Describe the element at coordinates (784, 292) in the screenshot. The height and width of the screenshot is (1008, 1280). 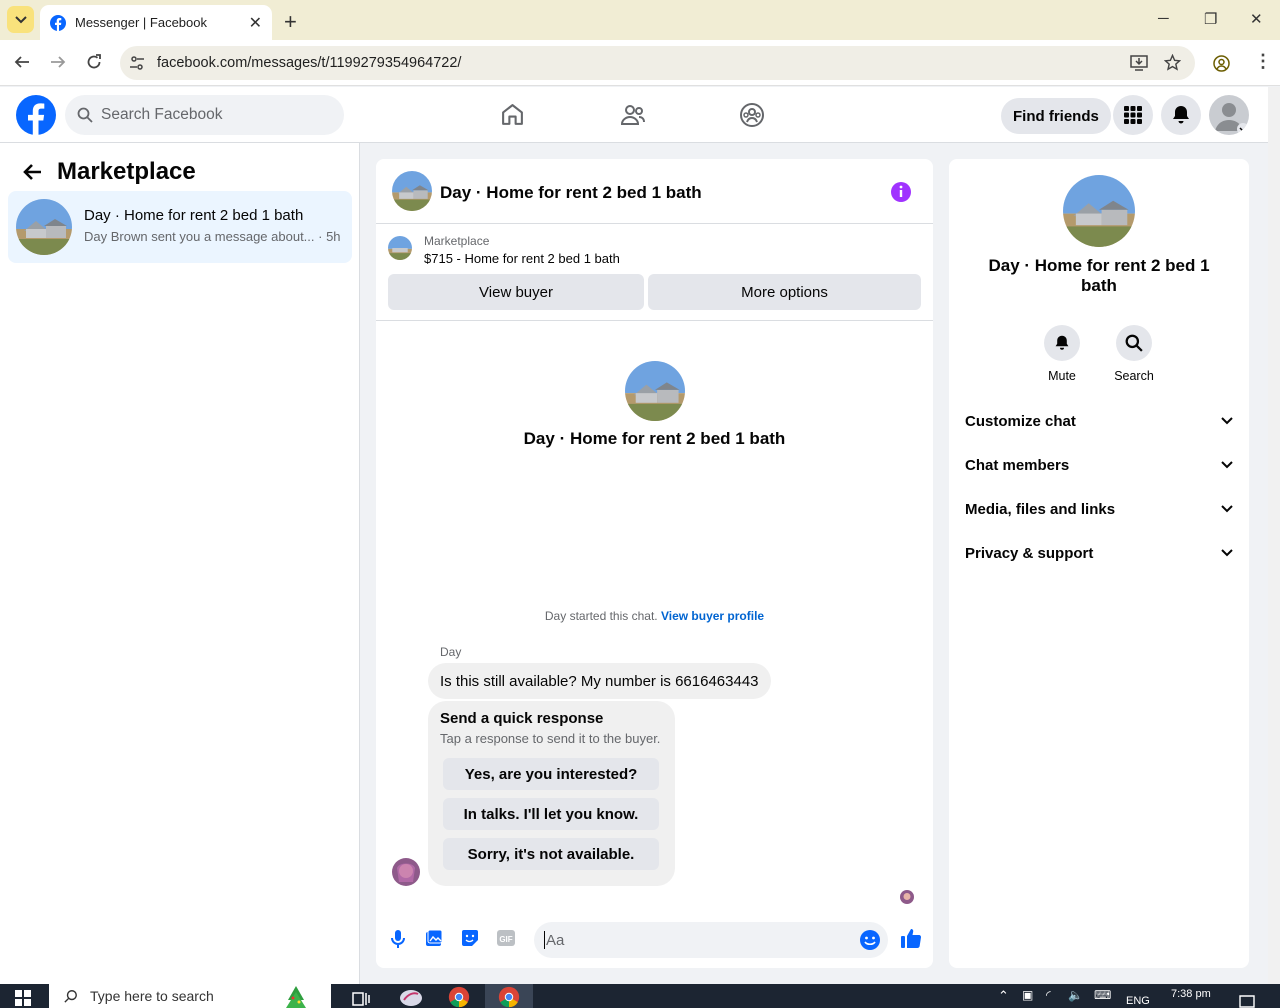
I see `more-options-button: More options` at that location.